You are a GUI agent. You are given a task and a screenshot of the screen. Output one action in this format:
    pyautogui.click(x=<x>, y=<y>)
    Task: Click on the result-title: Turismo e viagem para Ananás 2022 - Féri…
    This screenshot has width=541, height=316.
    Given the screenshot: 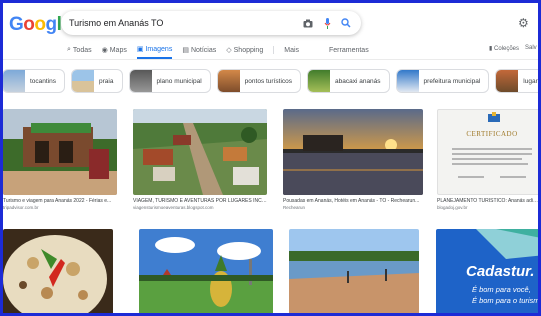 What is the action you would take?
    pyautogui.click(x=57, y=201)
    